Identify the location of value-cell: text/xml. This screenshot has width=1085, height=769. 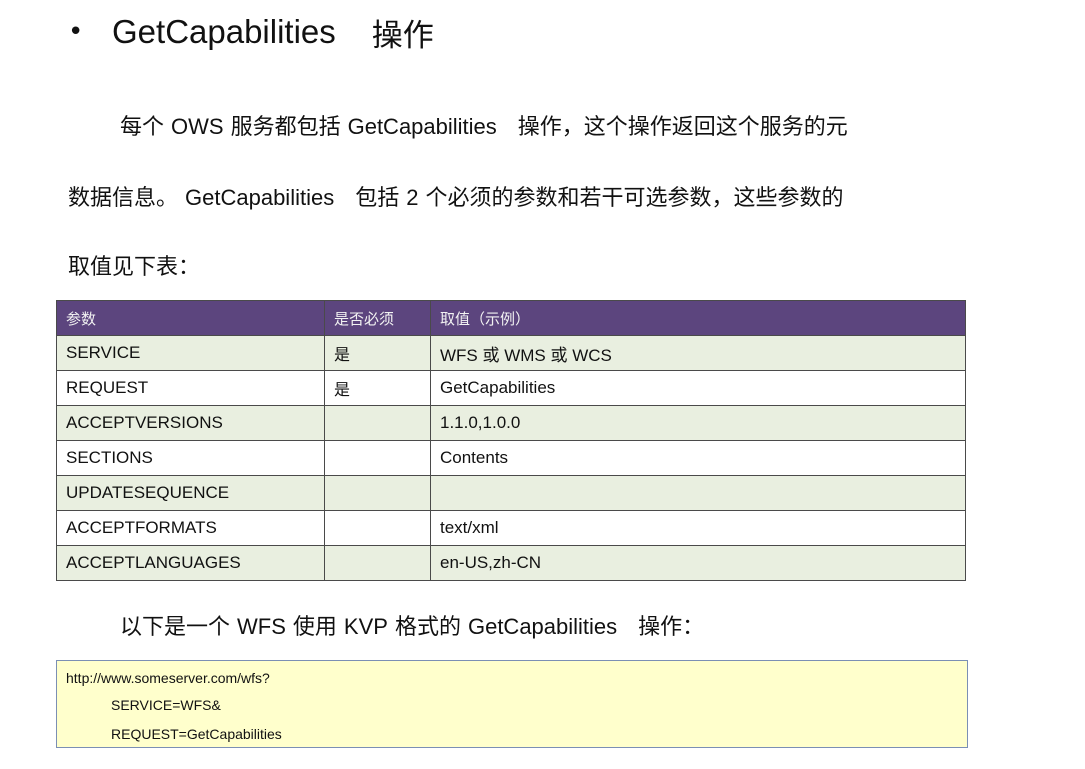
(698, 528).